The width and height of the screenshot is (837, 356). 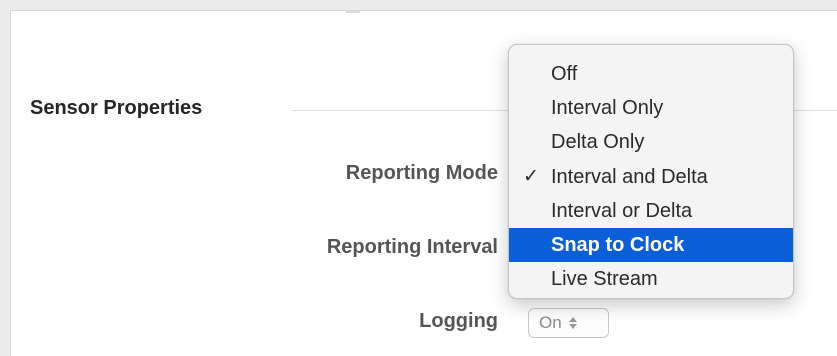 What do you see at coordinates (550, 322) in the screenshot?
I see `logging-select-value: On` at bounding box center [550, 322].